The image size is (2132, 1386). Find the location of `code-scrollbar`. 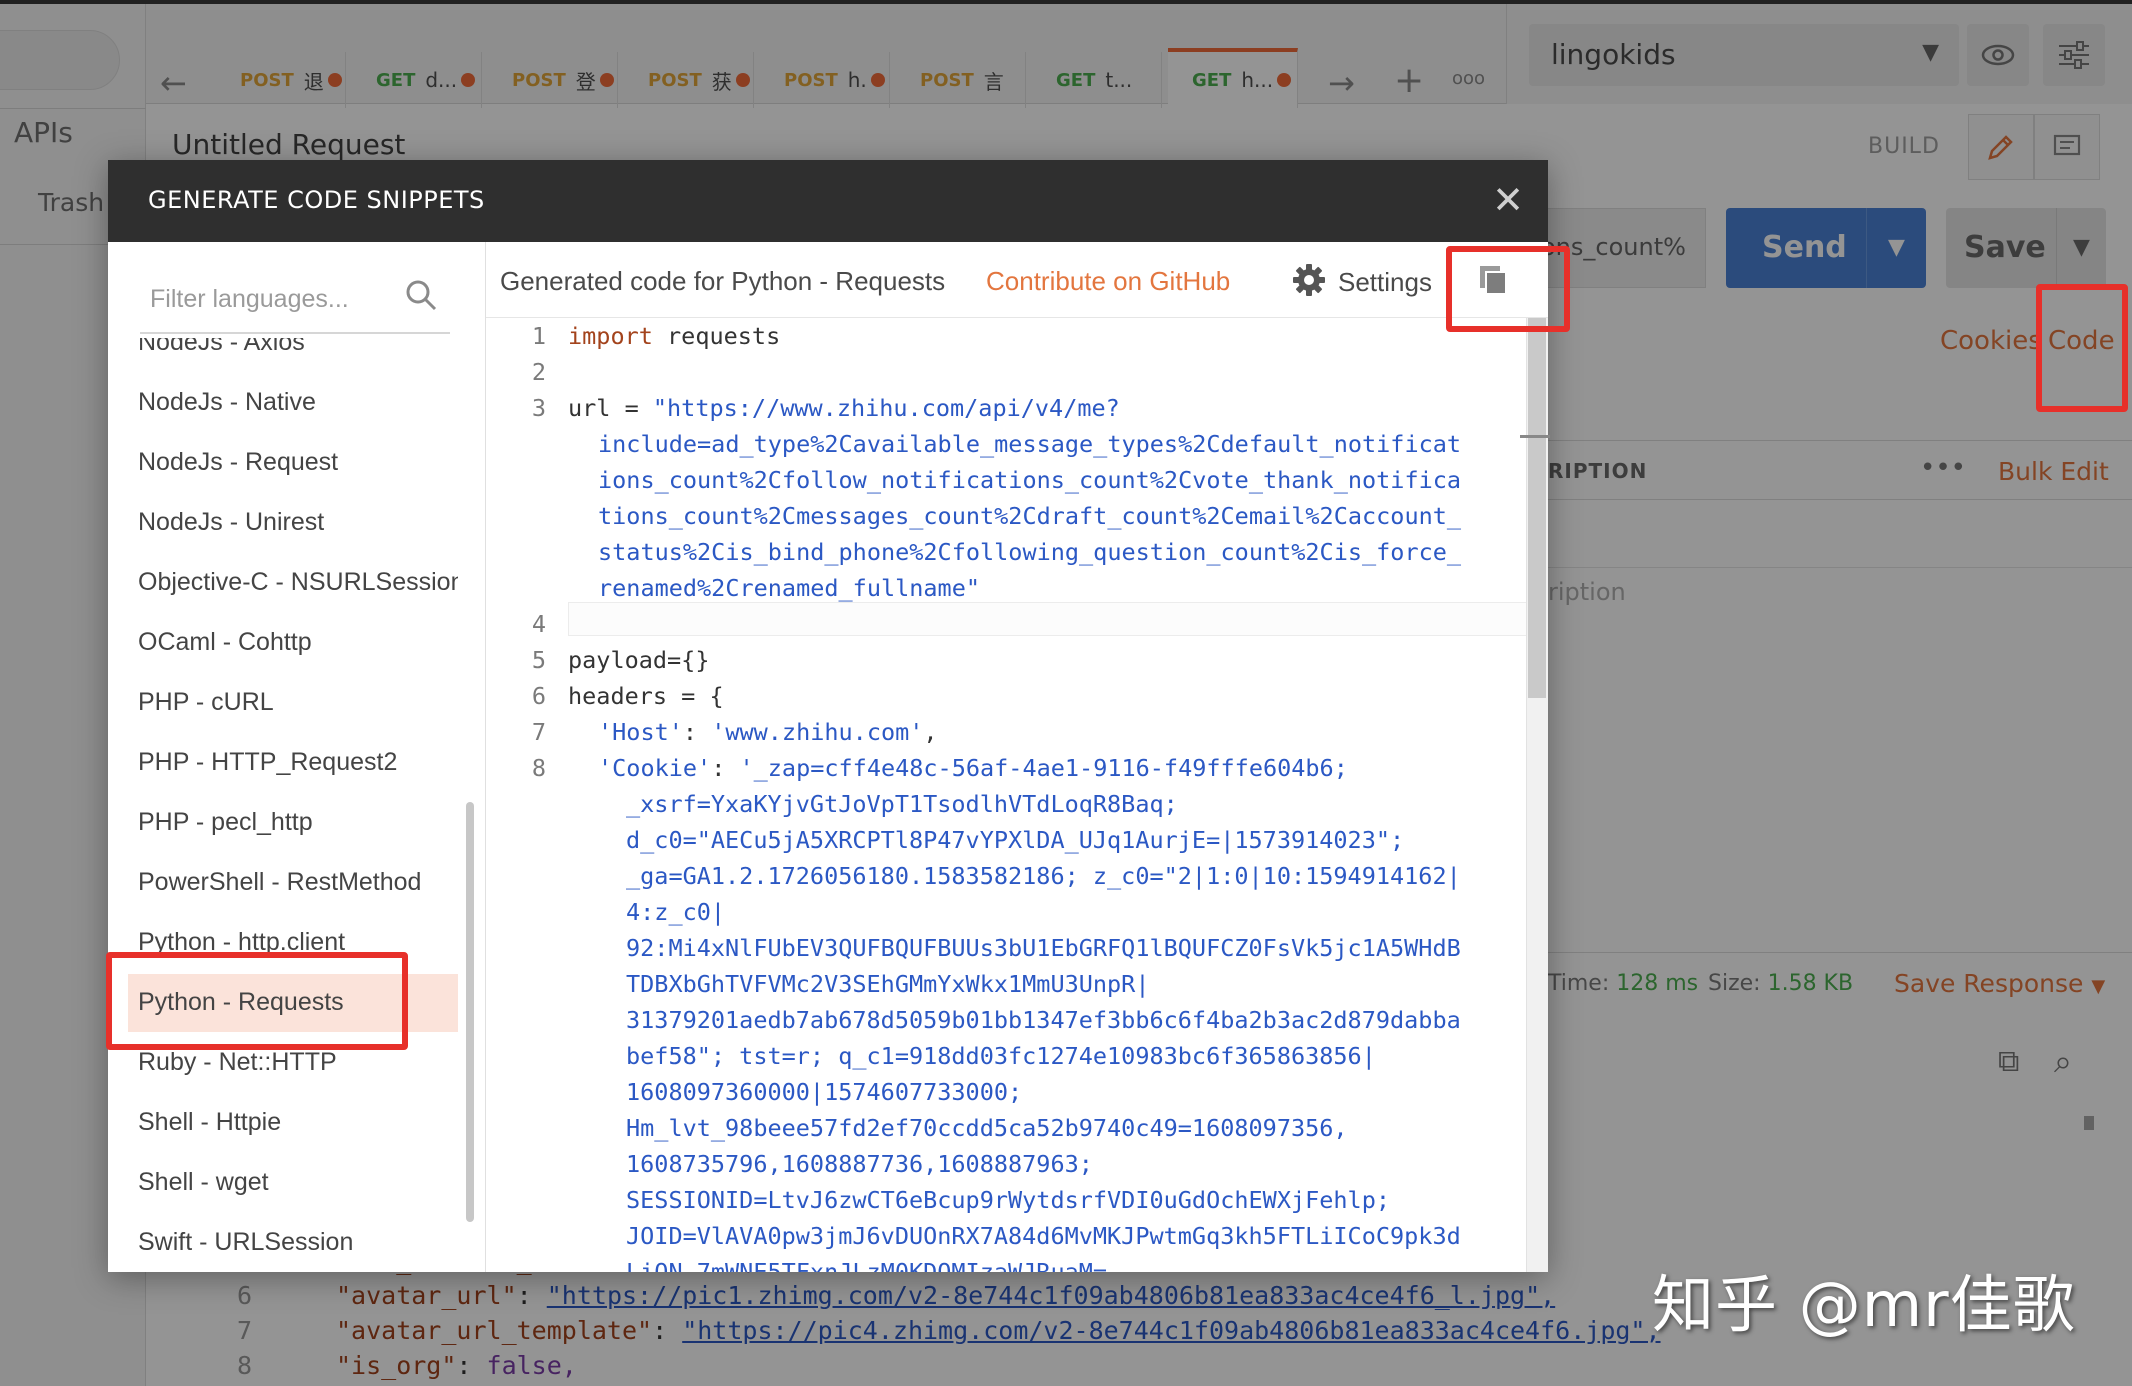

code-scrollbar is located at coordinates (1537, 508).